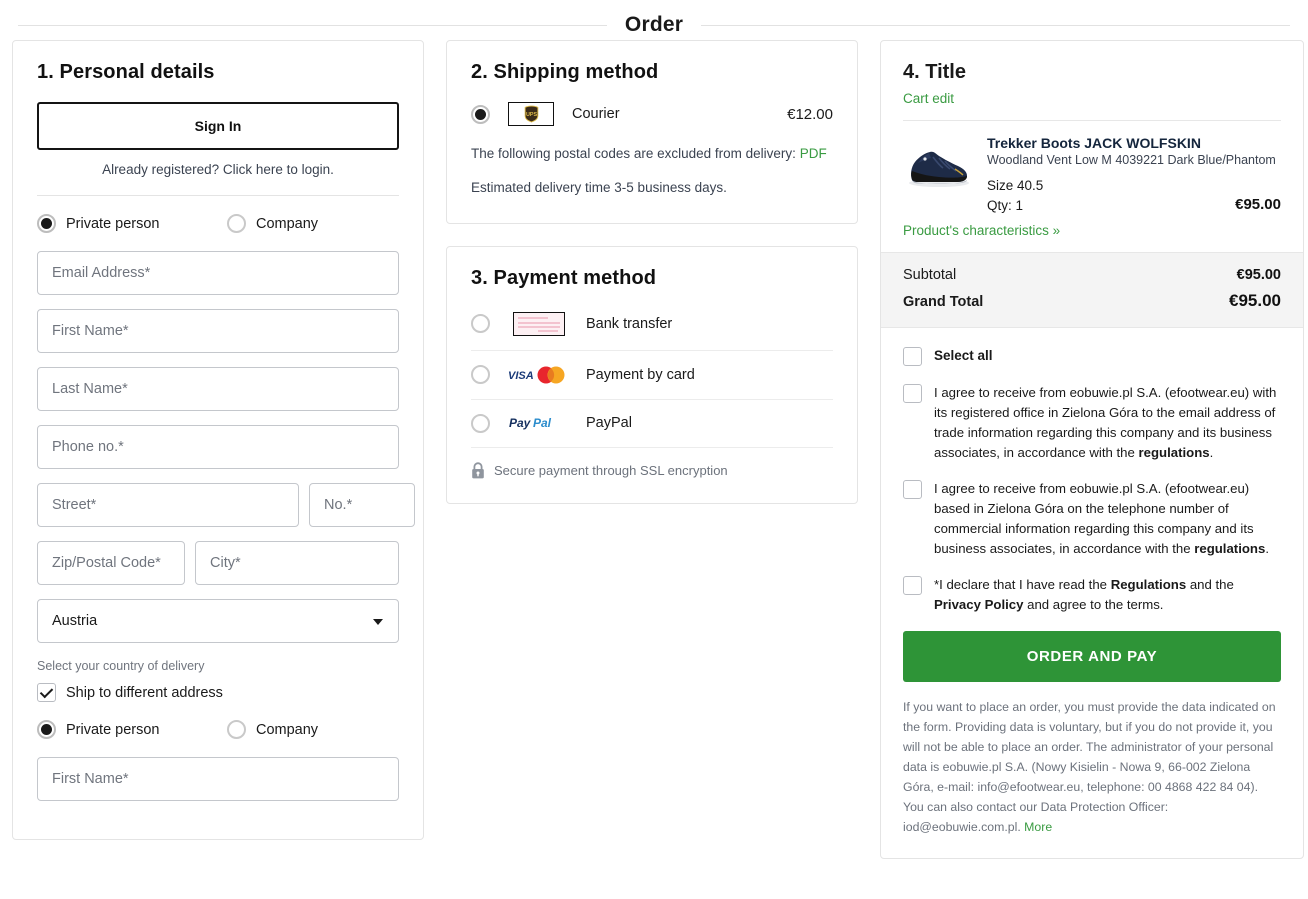  I want to click on delivery-type-group: Private person Company, so click(218, 729).